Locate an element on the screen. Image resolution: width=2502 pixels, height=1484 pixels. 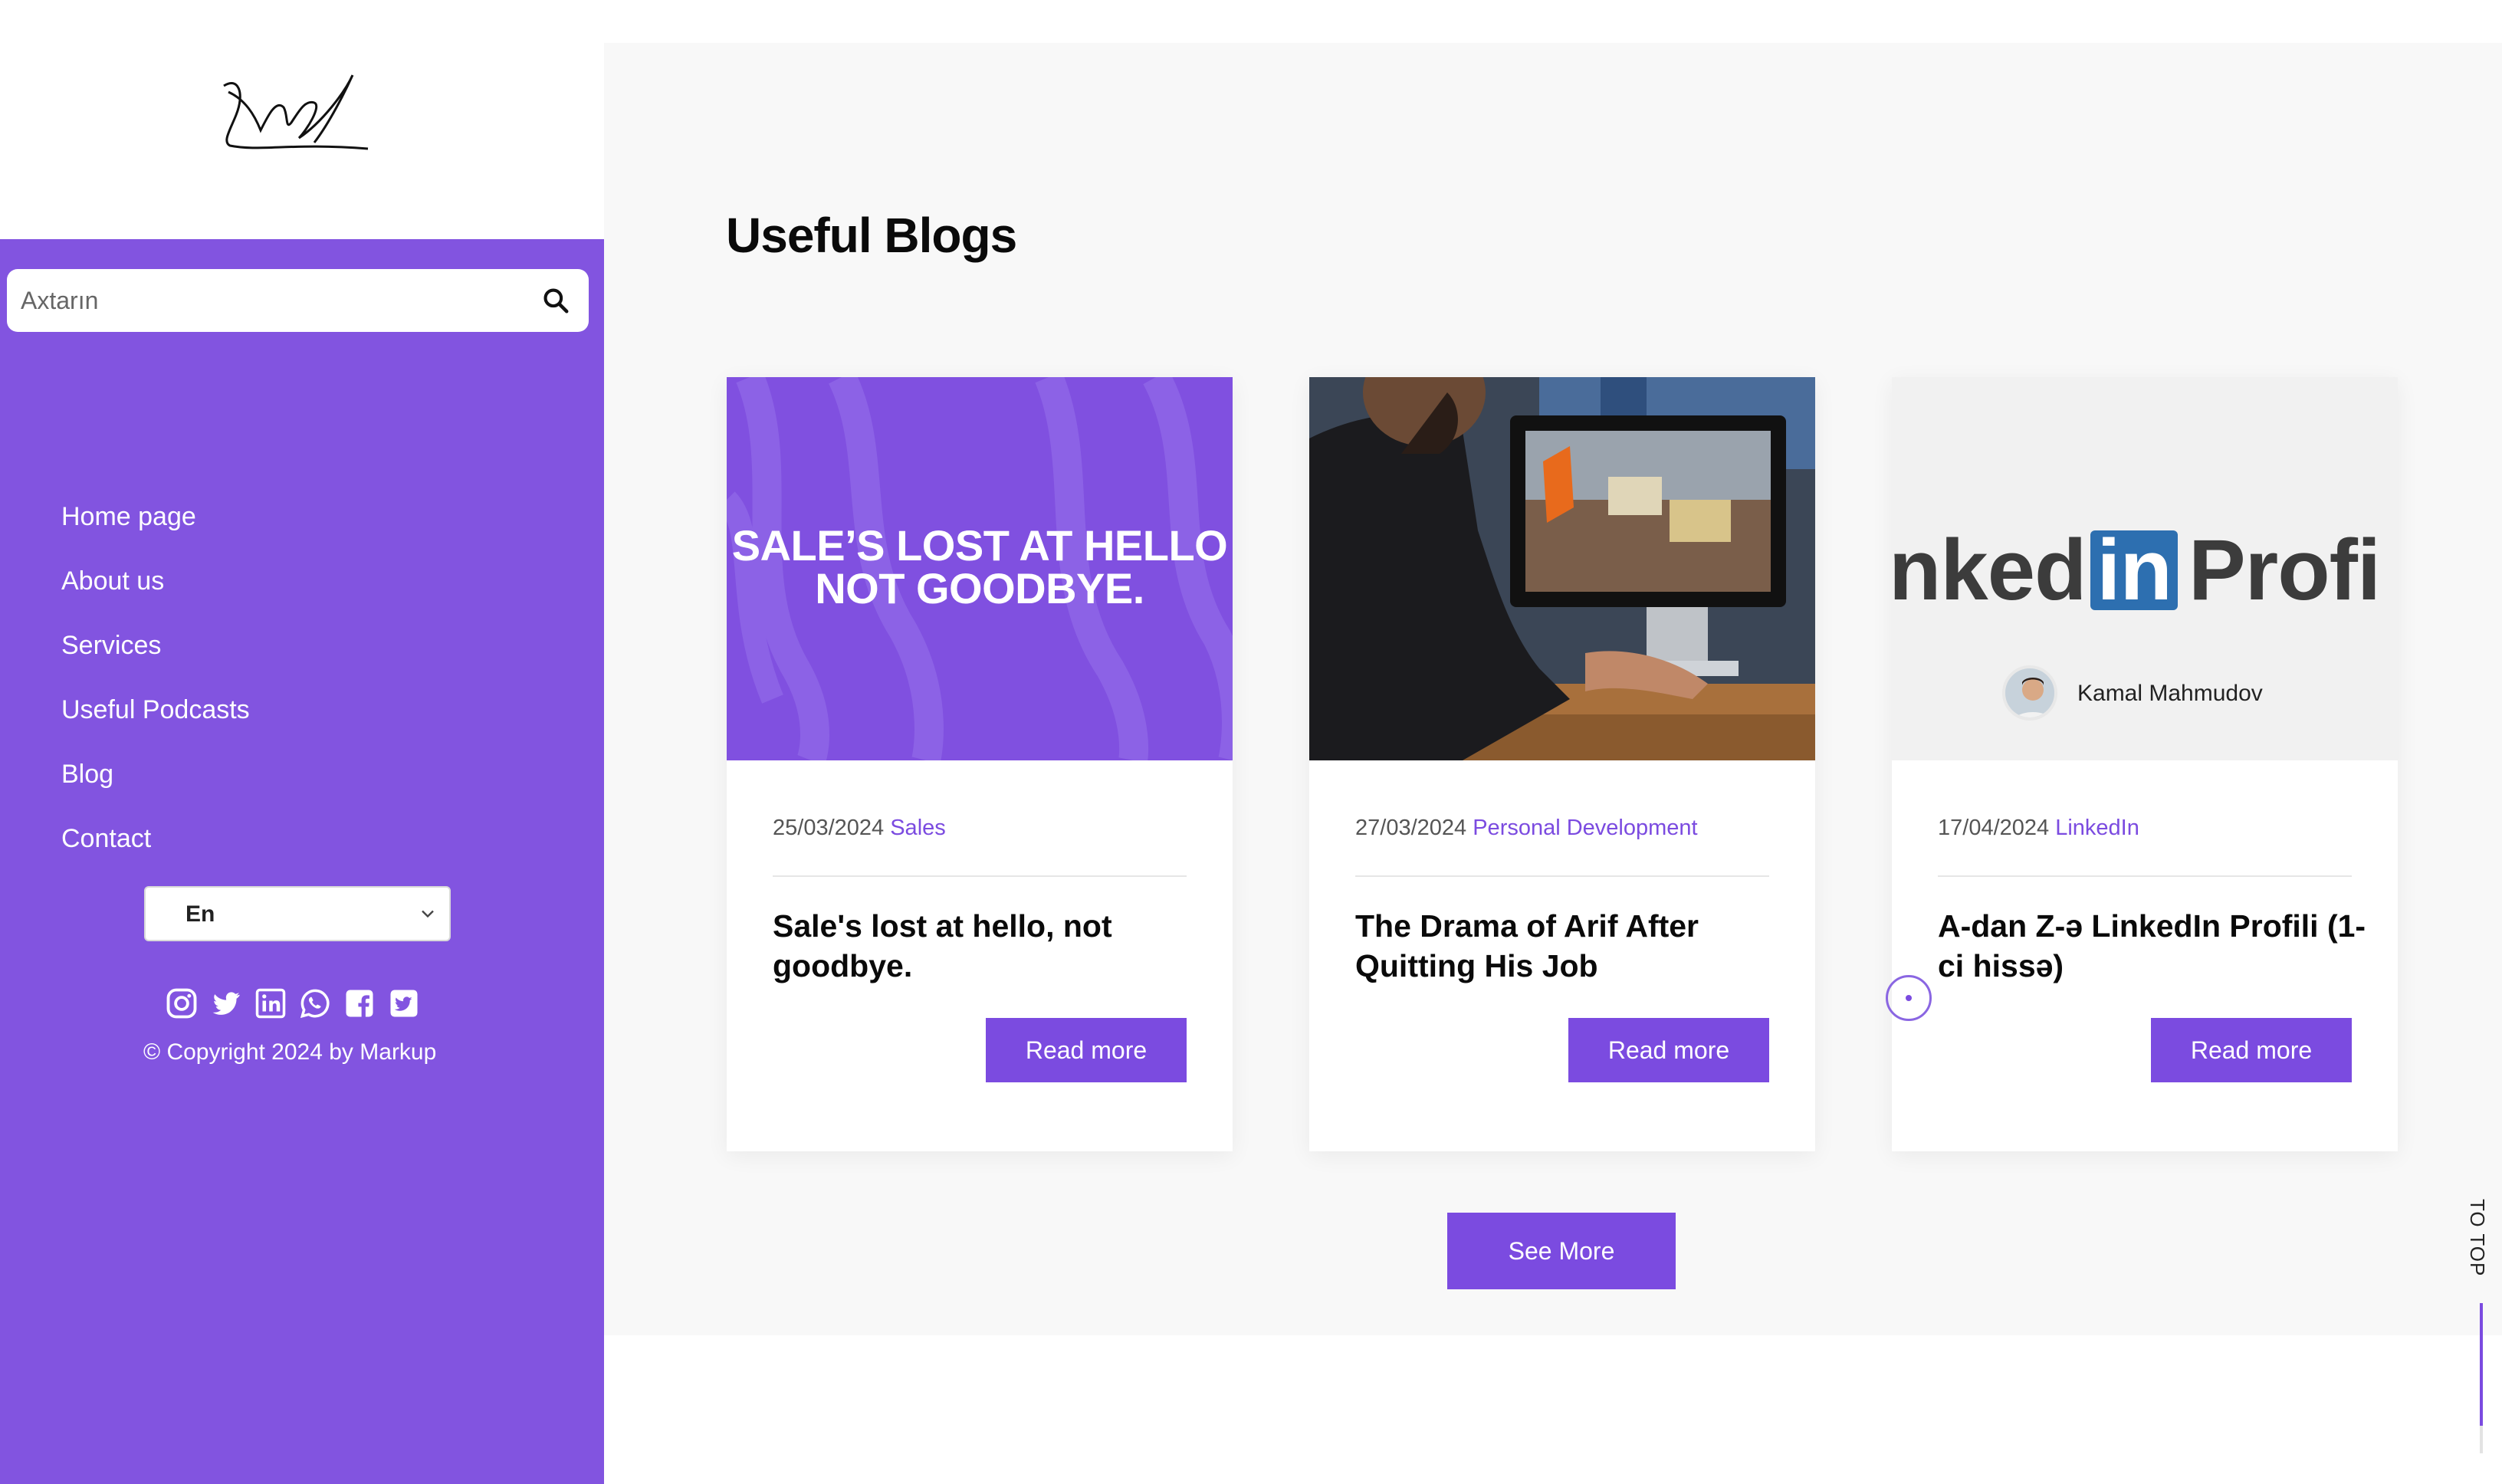
see-more-button: See More is located at coordinates (1562, 1251).